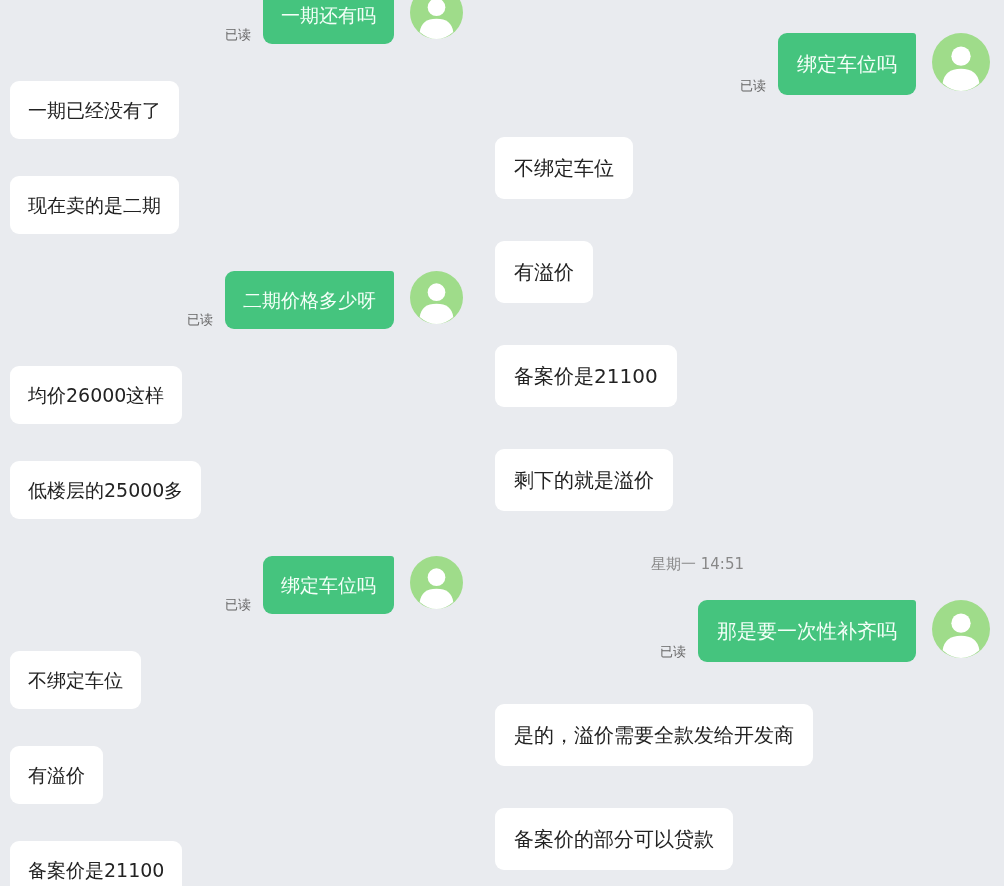 This screenshot has height=886, width=1004. What do you see at coordinates (614, 838) in the screenshot?
I see `received-message: 备案价的部分可以贷款` at bounding box center [614, 838].